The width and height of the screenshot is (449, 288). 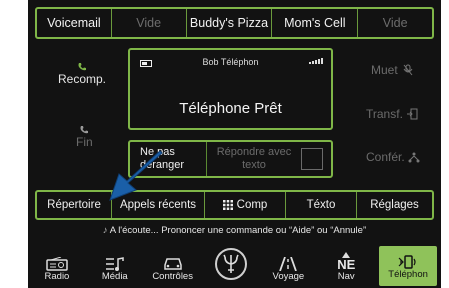 What do you see at coordinates (230, 108) in the screenshot?
I see `phone-status-text: Téléphone Prêt` at bounding box center [230, 108].